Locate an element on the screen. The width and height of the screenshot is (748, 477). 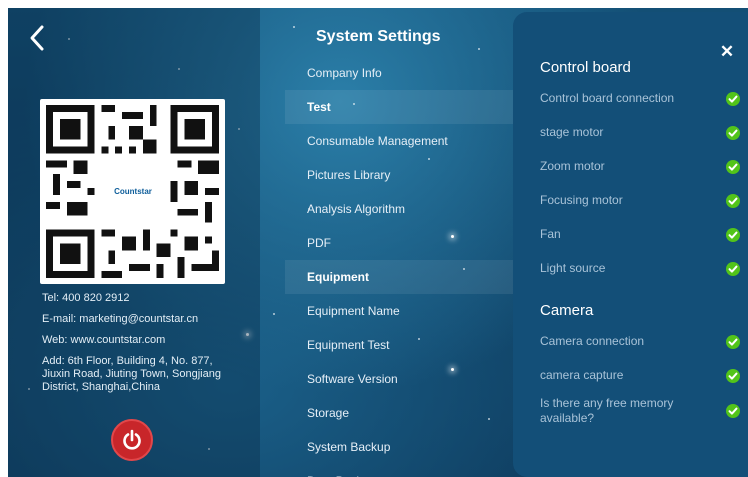
qr-code: Countstar is located at coordinates (132, 191).